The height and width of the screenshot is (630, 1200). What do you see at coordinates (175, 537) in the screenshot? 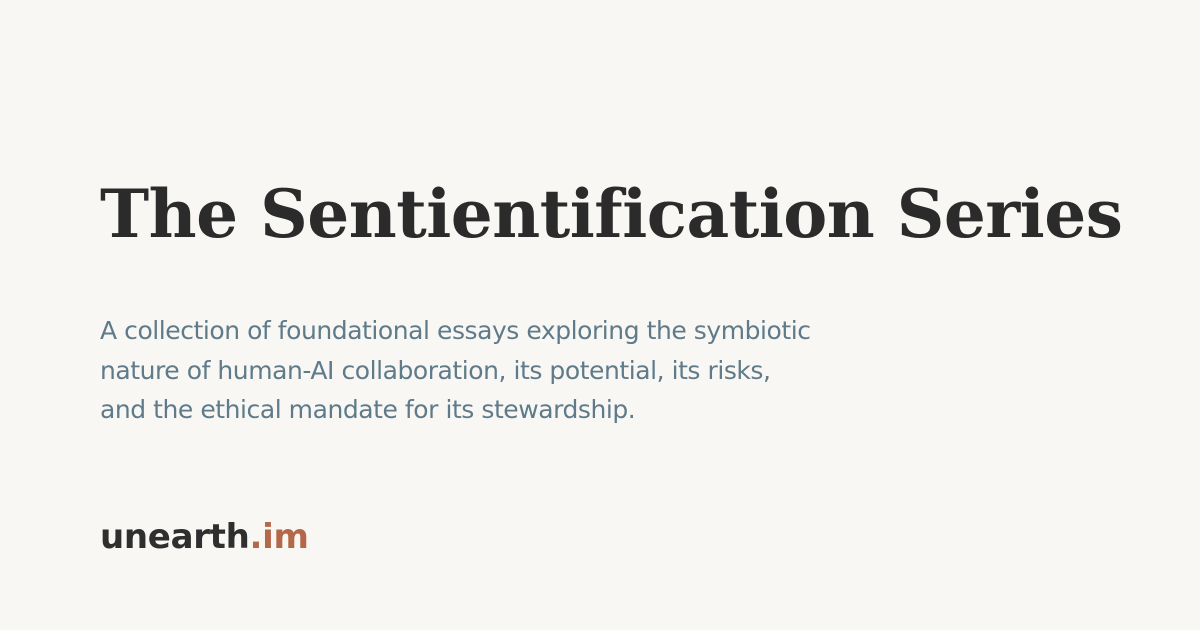
I see `brand-name: unearth` at bounding box center [175, 537].